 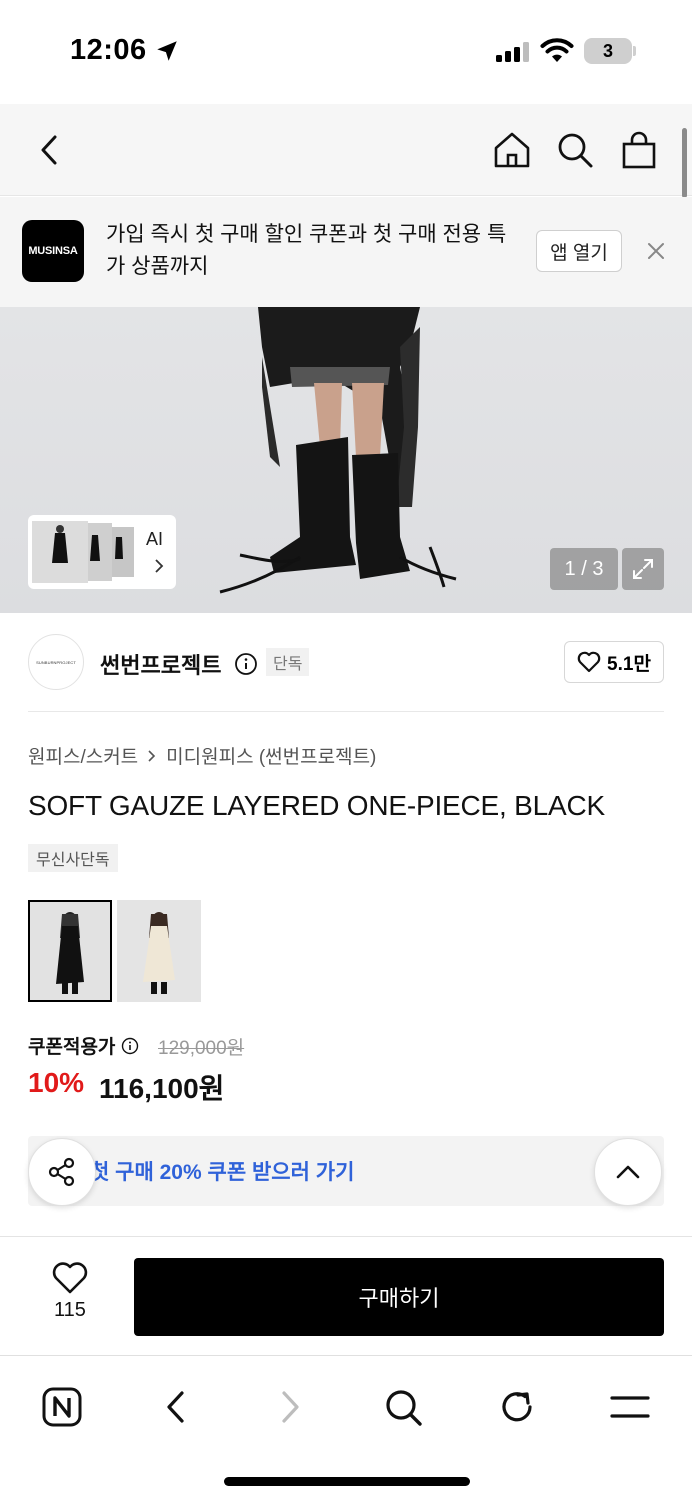 What do you see at coordinates (83, 755) in the screenshot?
I see `breadcrumb-category: 원피스/스커트` at bounding box center [83, 755].